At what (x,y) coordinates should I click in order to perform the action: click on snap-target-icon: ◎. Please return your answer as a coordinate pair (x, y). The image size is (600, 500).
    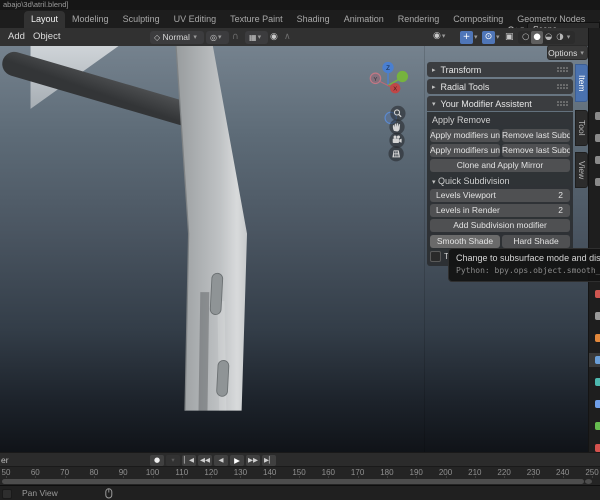
    Looking at the image, I should click on (213, 37).